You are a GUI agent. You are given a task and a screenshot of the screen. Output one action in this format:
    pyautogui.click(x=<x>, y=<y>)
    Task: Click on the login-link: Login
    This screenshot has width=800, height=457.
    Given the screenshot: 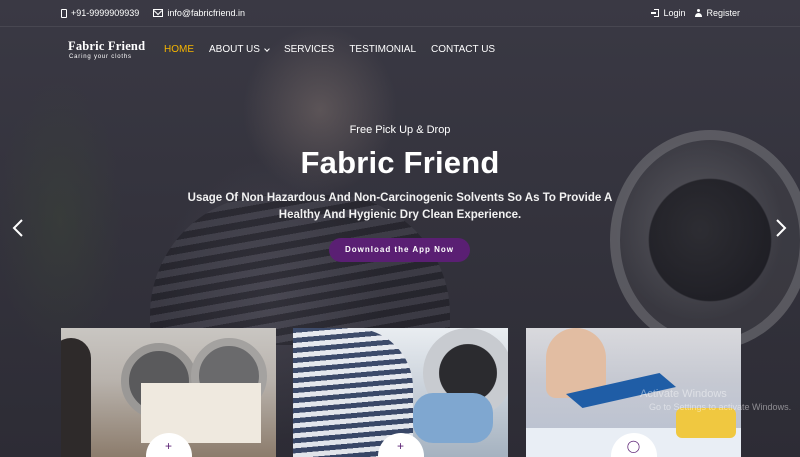 What is the action you would take?
    pyautogui.click(x=668, y=13)
    